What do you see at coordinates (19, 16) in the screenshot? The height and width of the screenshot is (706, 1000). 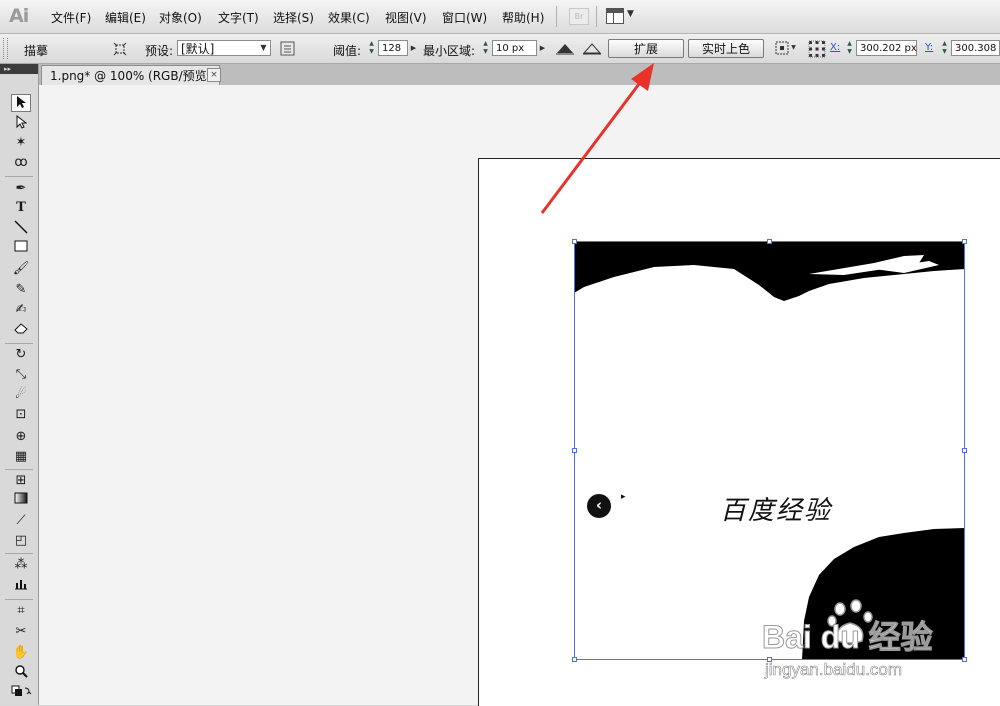 I see `app-logo: Ai` at bounding box center [19, 16].